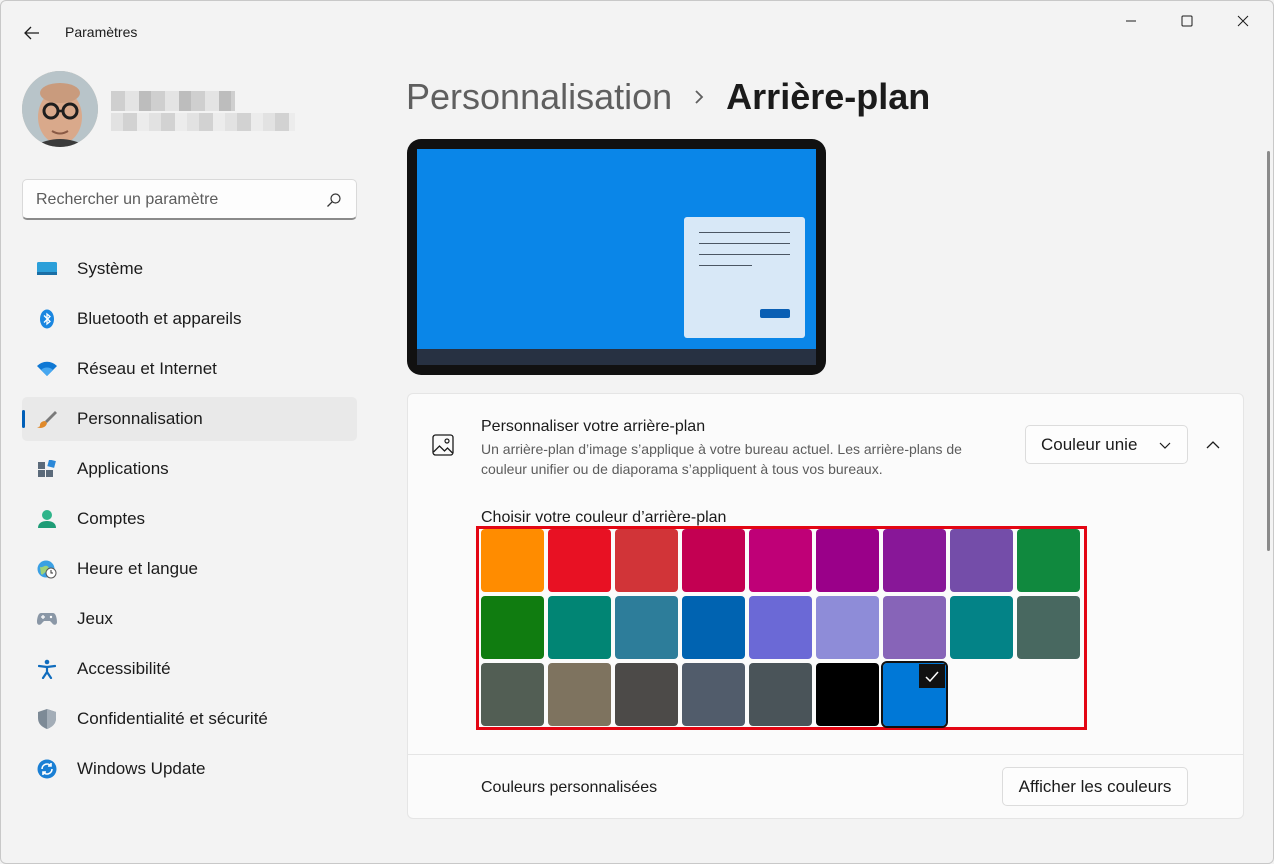  What do you see at coordinates (1165, 445) in the screenshot?
I see `chevron-down-icon` at bounding box center [1165, 445].